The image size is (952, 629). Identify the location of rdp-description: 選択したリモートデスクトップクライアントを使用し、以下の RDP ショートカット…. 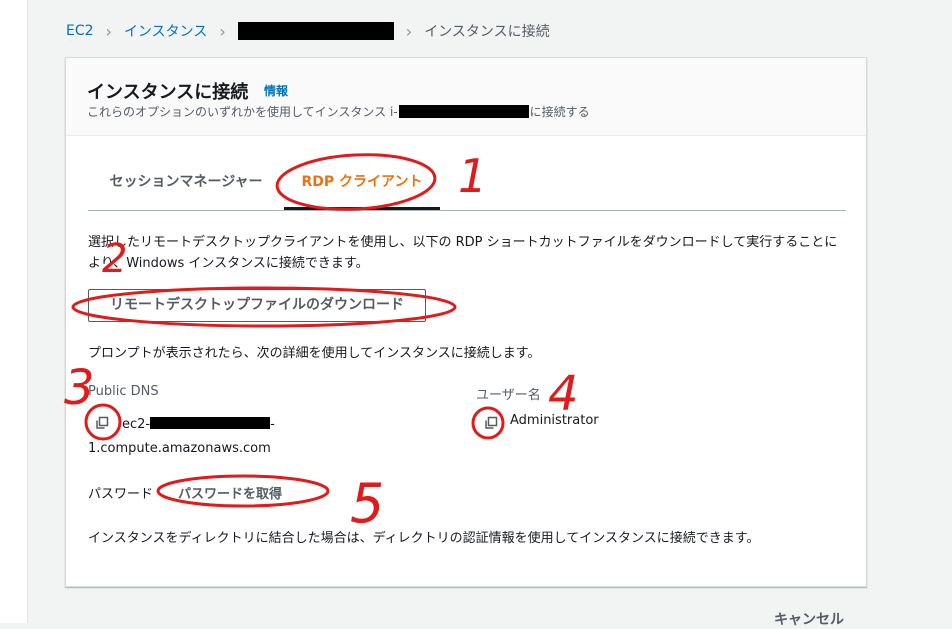
(463, 253).